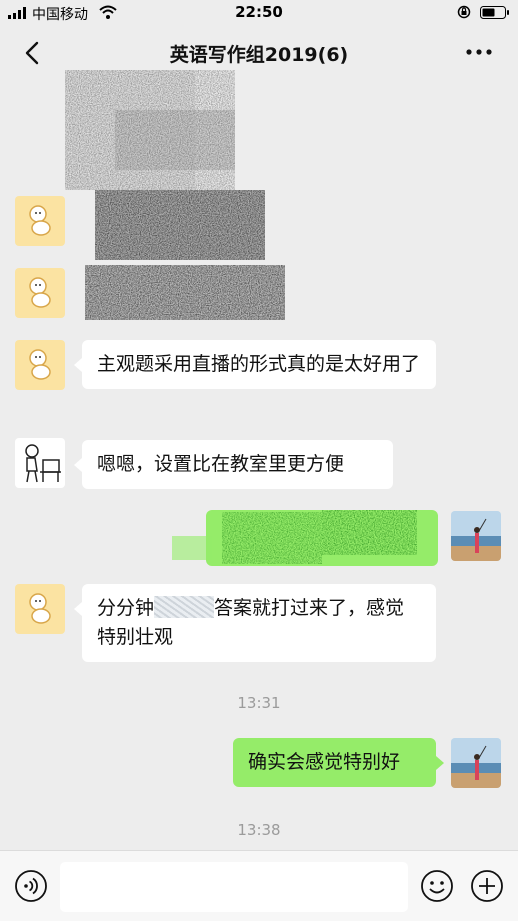 This screenshot has height=921, width=518. What do you see at coordinates (259, 703) in the screenshot?
I see `timestamp: 13:31` at bounding box center [259, 703].